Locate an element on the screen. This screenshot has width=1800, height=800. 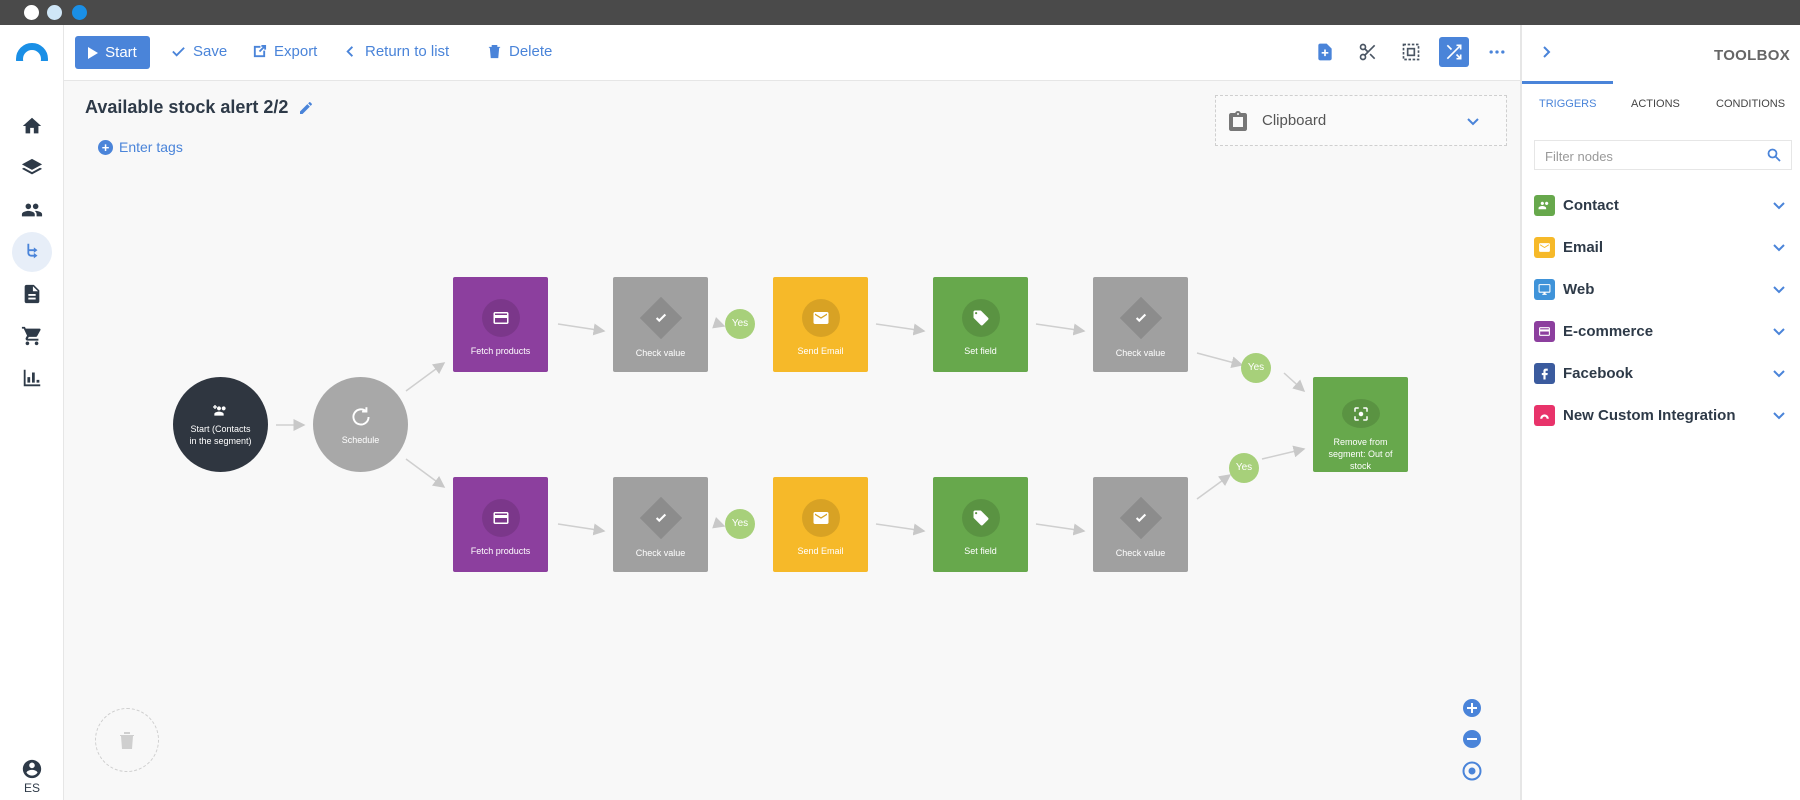
start-trigger-node: Start (Contacts in the segment) is located at coordinates (220, 424).